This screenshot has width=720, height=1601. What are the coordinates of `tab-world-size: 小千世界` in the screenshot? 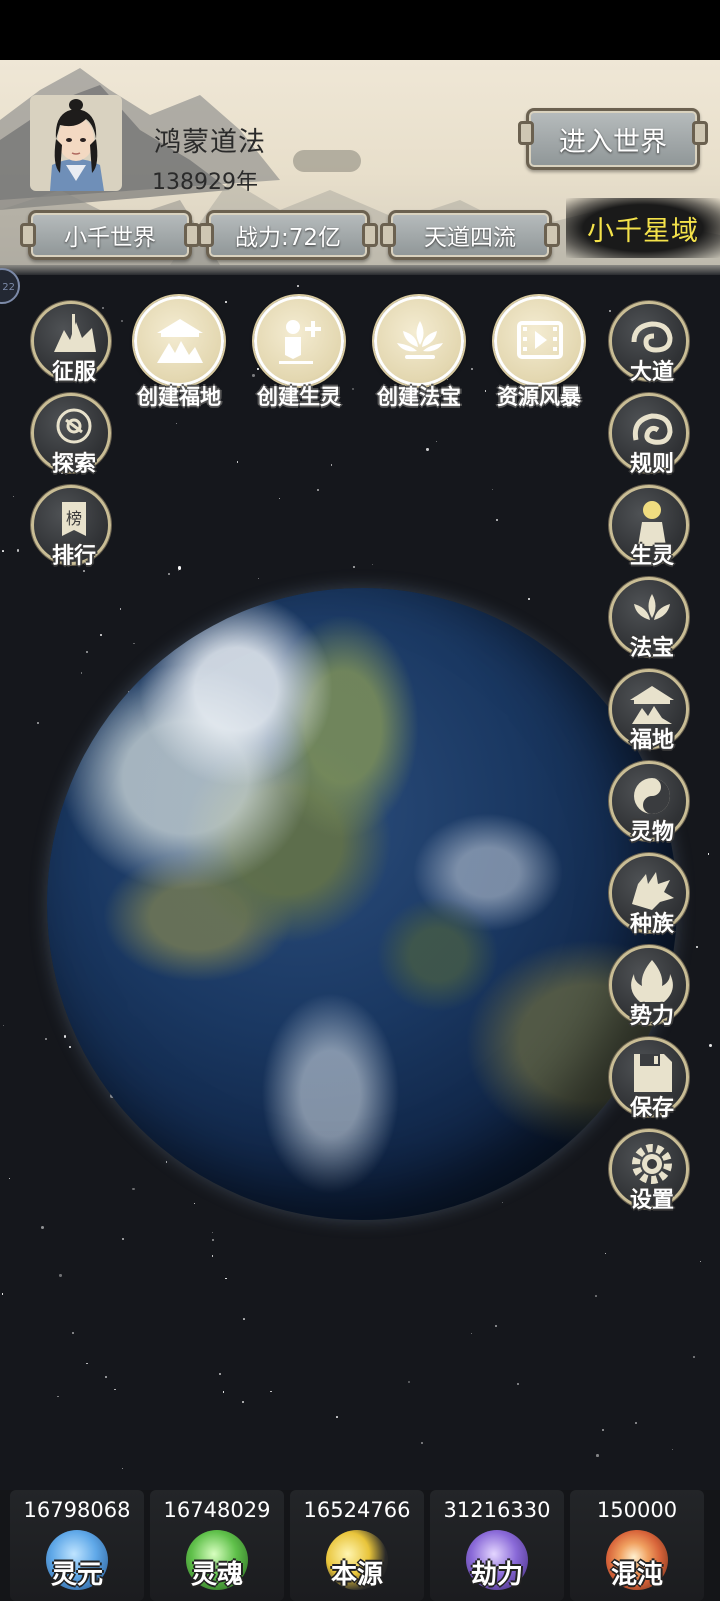 It's located at (110, 235).